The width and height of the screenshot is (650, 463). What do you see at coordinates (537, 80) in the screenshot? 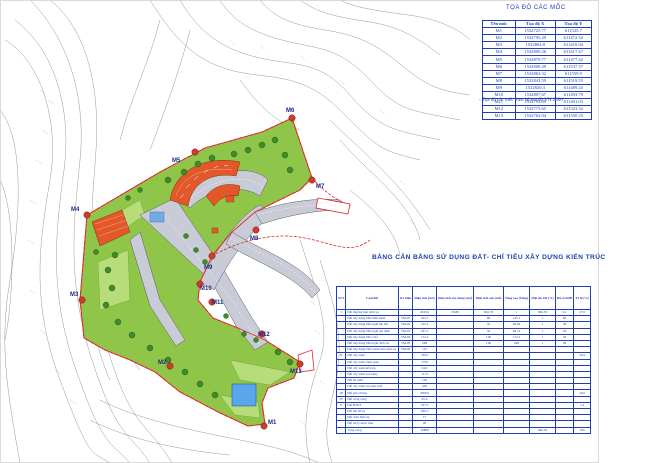
I see `coord-table-row: M8 1532843.59 611519.55` at bounding box center [537, 80].